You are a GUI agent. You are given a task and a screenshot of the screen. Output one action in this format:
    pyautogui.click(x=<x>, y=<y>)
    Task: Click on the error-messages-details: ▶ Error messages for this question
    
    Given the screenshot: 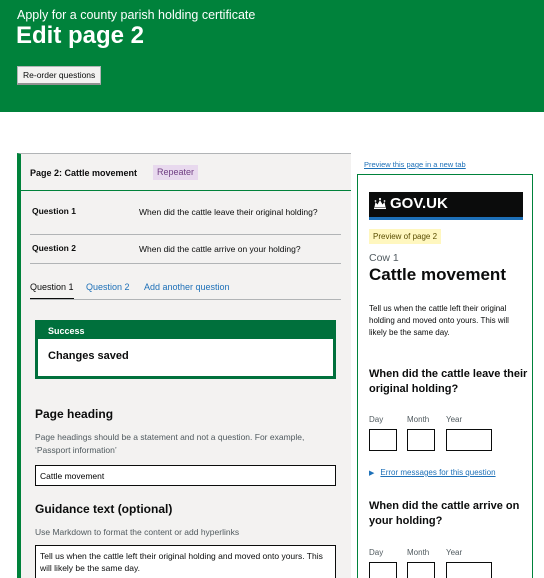 What is the action you would take?
    pyautogui.click(x=432, y=472)
    